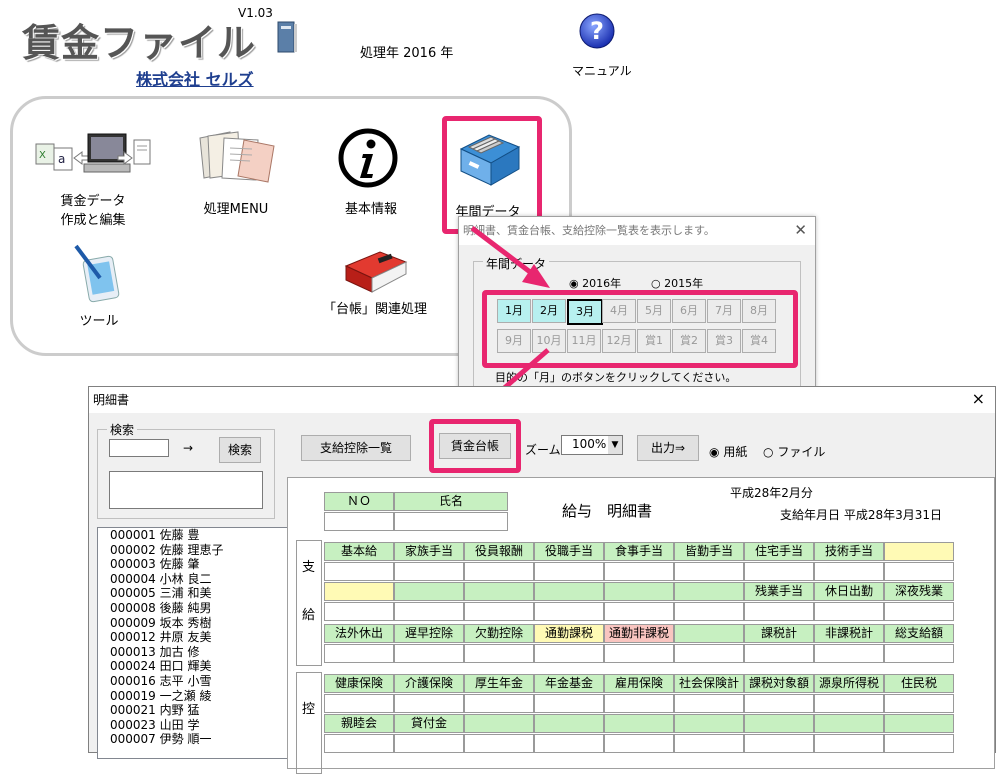 The image size is (996, 774). Describe the element at coordinates (122, 429) in the screenshot. I see `search-group-label: 検索` at that location.